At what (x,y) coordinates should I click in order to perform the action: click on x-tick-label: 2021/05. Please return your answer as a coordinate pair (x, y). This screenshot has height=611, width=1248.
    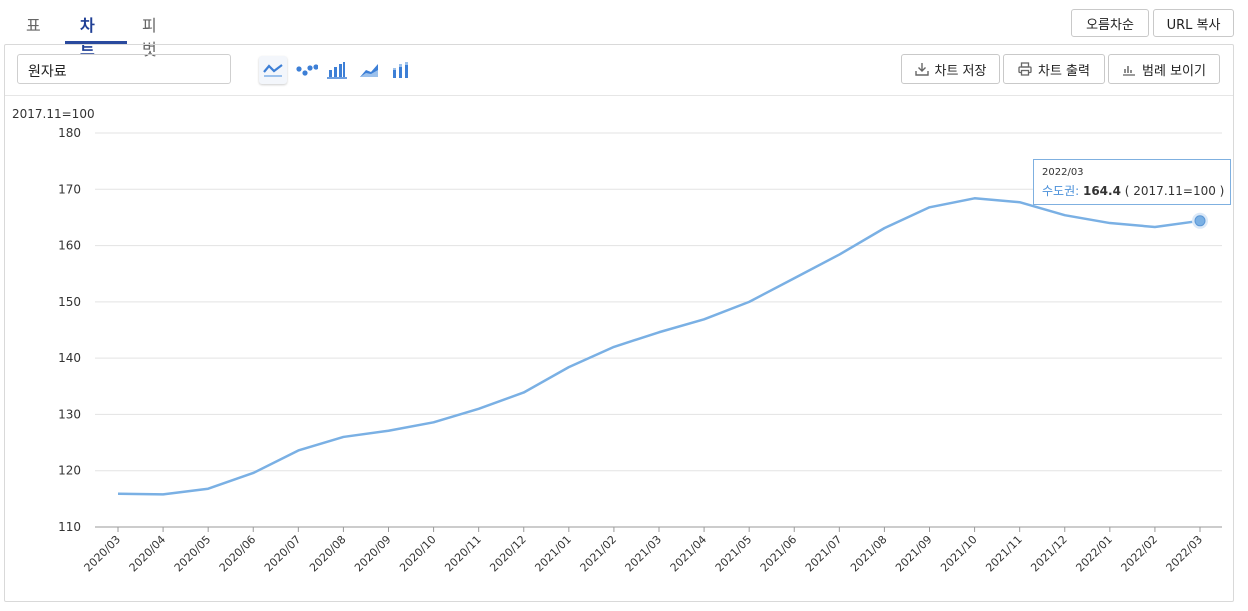
    Looking at the image, I should click on (734, 554).